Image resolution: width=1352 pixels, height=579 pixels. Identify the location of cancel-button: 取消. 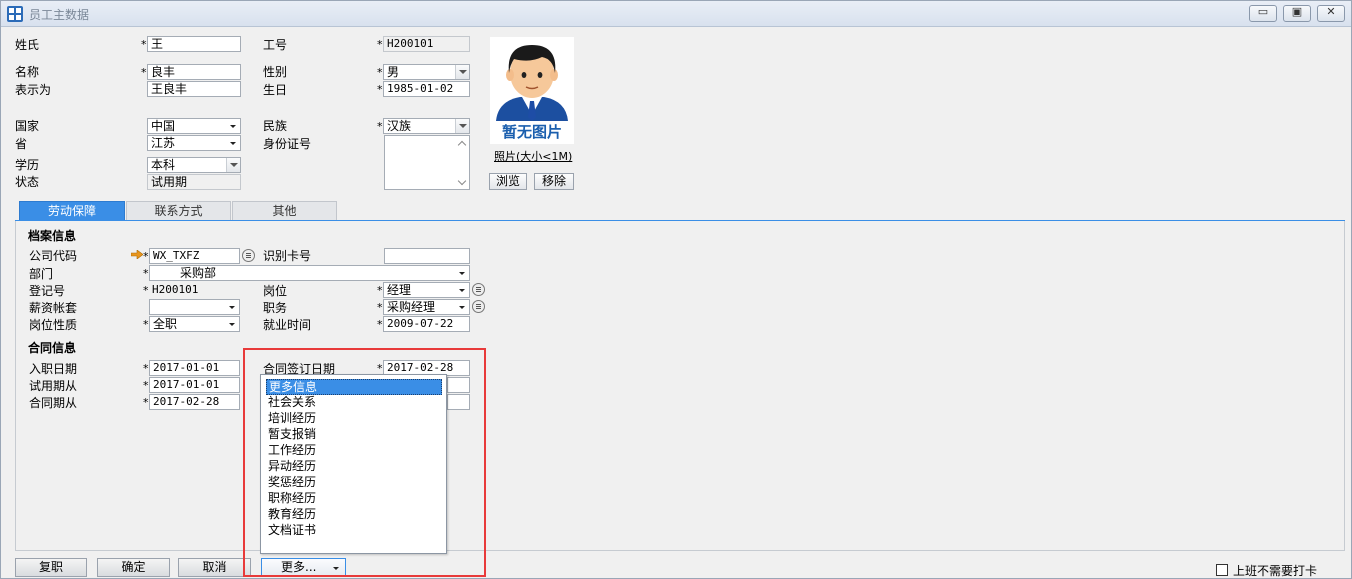
(214, 567).